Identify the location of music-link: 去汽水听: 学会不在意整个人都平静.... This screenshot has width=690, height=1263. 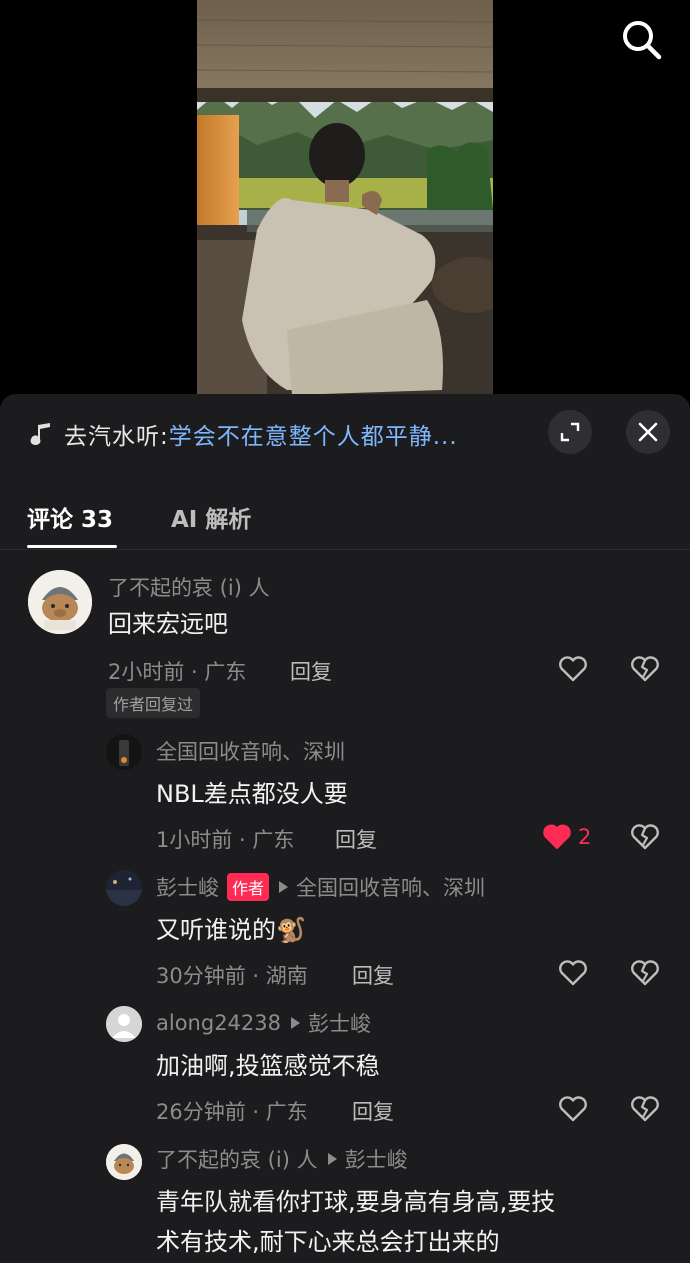
(243, 434).